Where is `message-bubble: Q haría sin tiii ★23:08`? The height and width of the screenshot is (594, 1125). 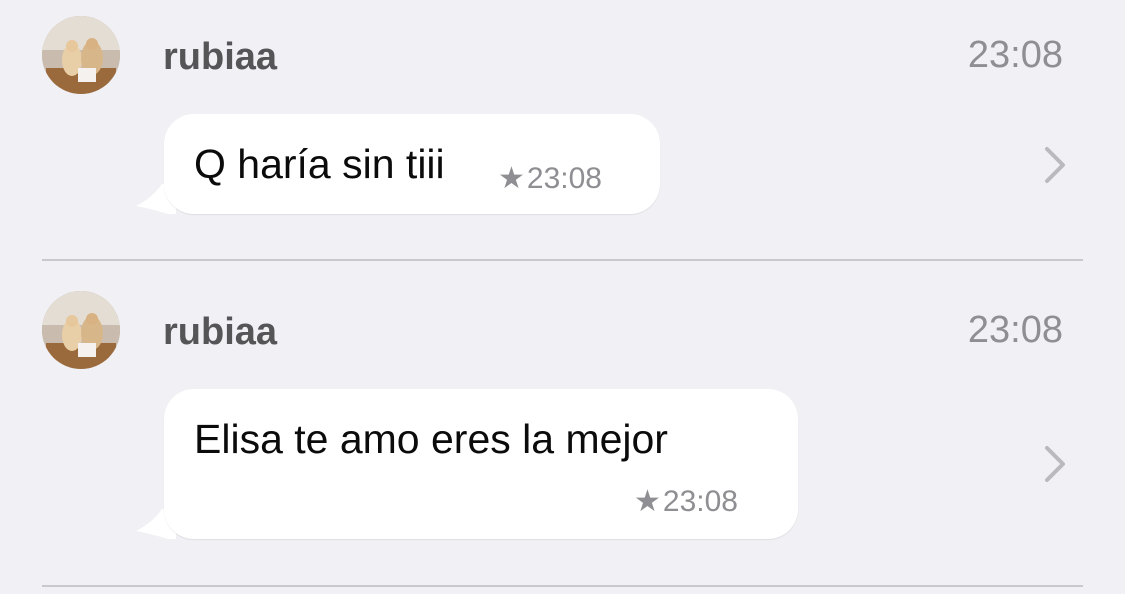 message-bubble: Q haría sin tiii ★23:08 is located at coordinates (398, 164).